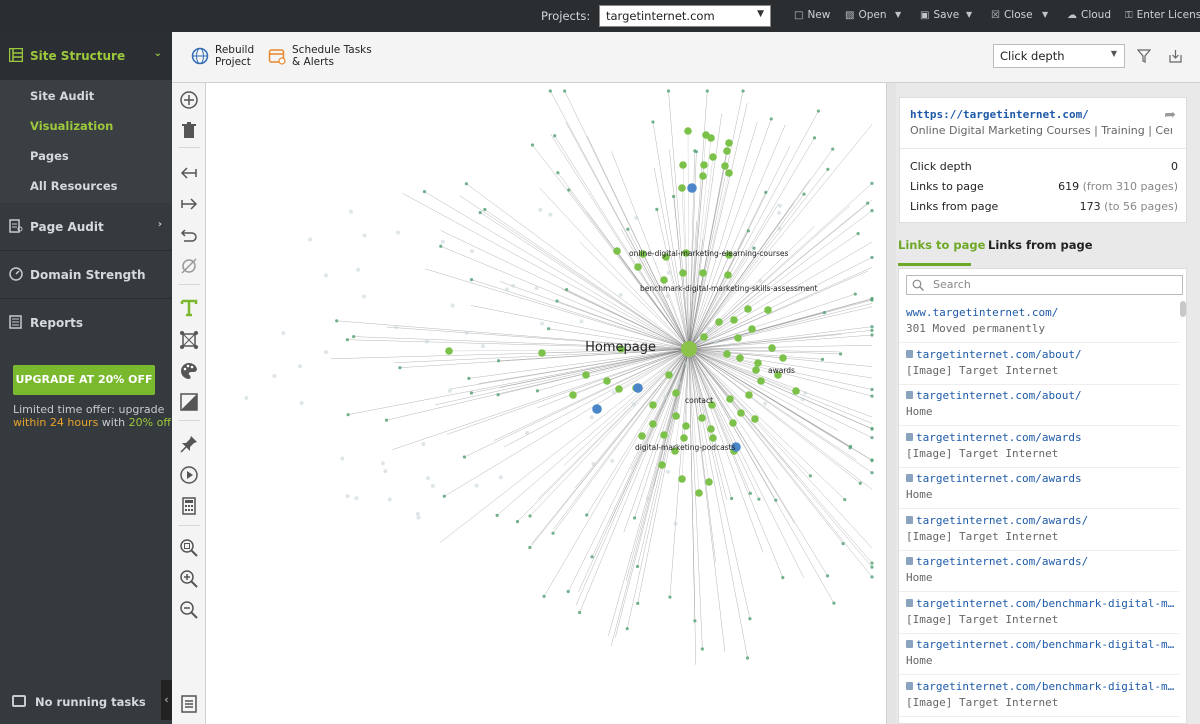  What do you see at coordinates (166, 700) in the screenshot?
I see `collapse-sidebar-button: ‹` at bounding box center [166, 700].